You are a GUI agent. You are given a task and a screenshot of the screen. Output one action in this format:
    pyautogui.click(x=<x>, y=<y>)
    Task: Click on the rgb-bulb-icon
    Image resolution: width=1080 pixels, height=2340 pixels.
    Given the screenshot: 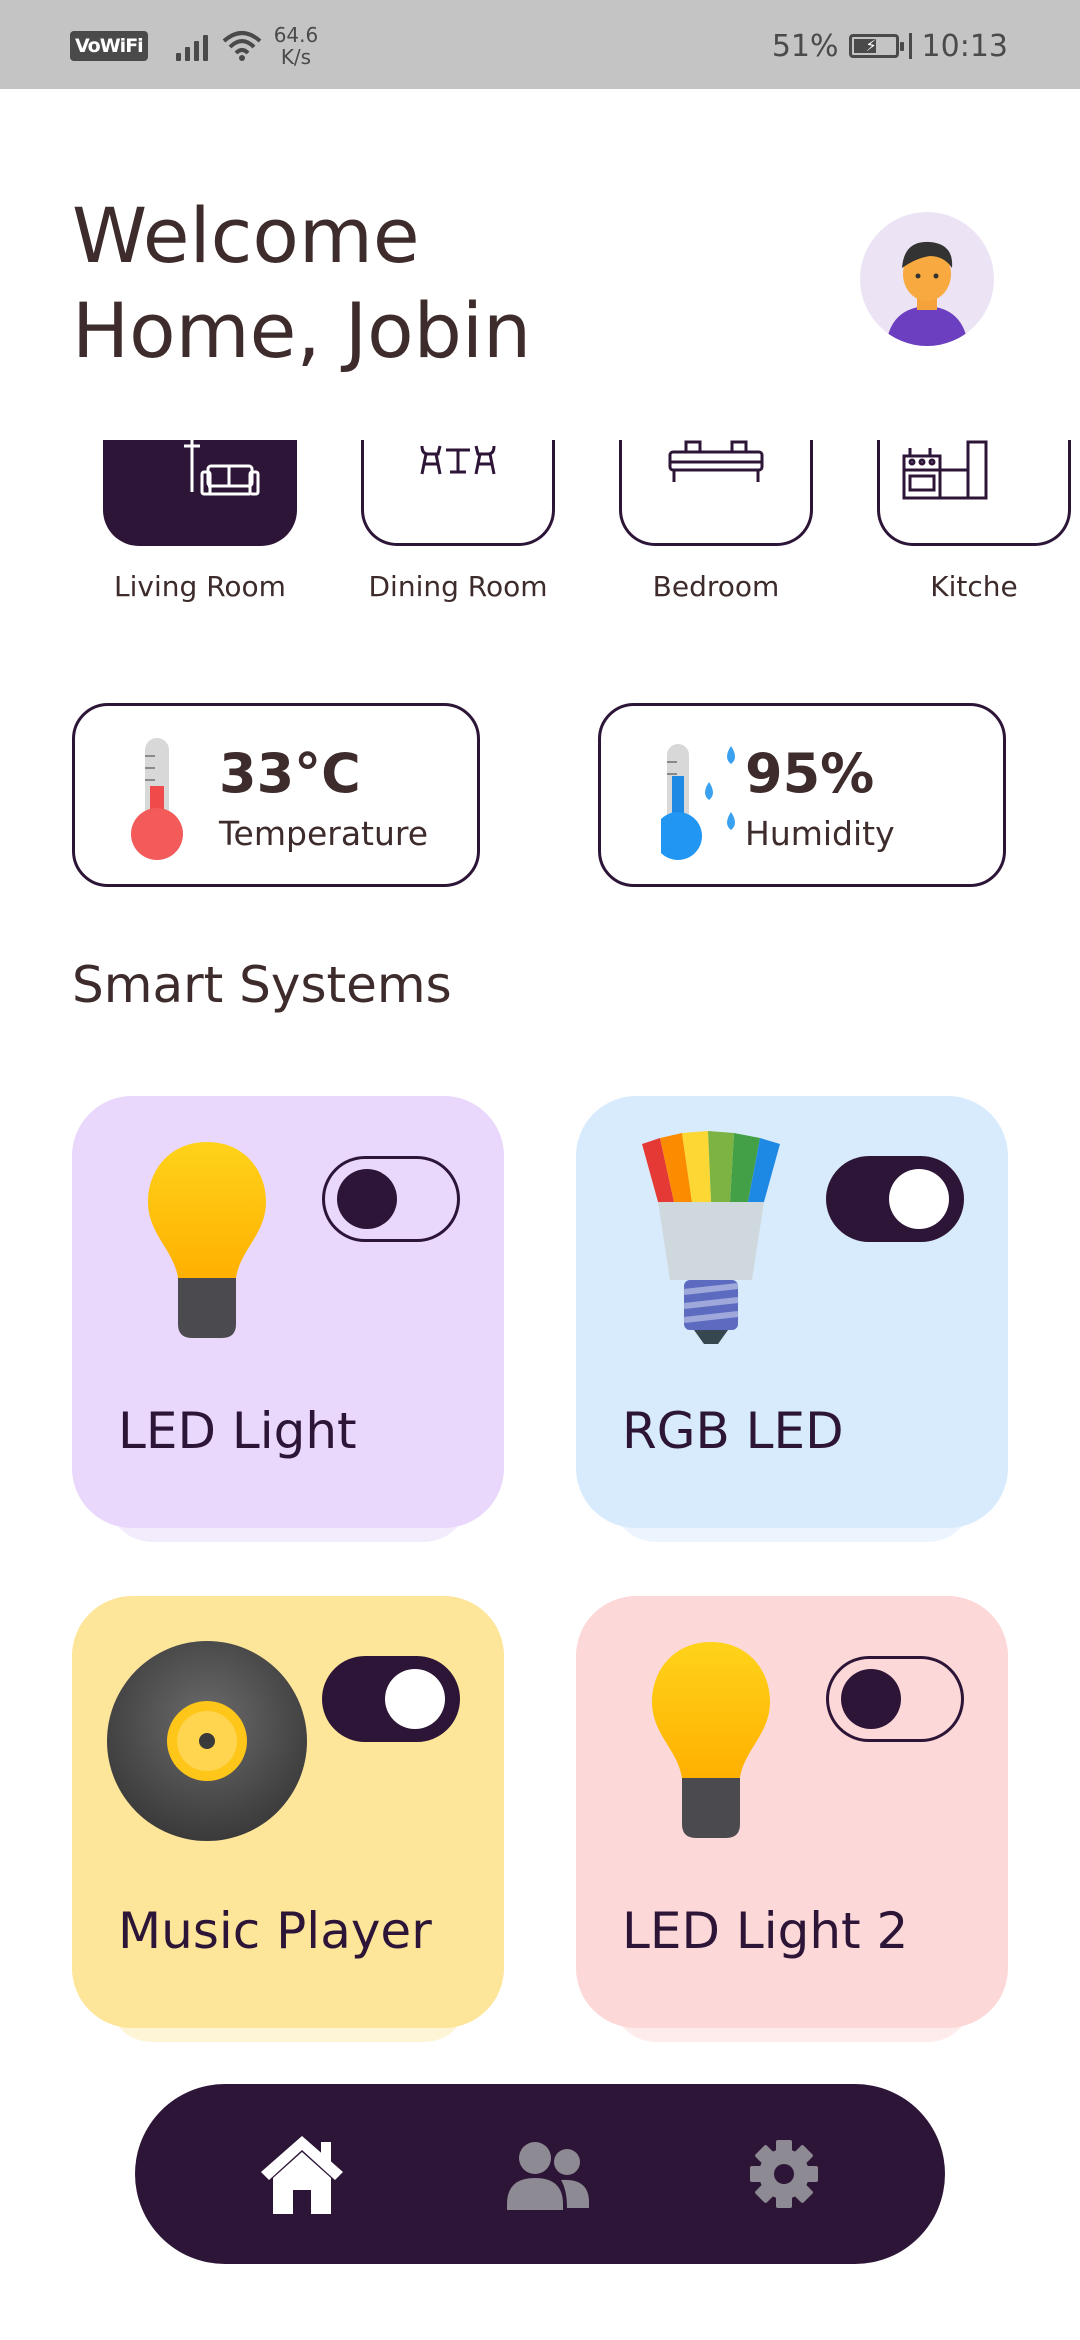 What is the action you would take?
    pyautogui.click(x=711, y=1237)
    